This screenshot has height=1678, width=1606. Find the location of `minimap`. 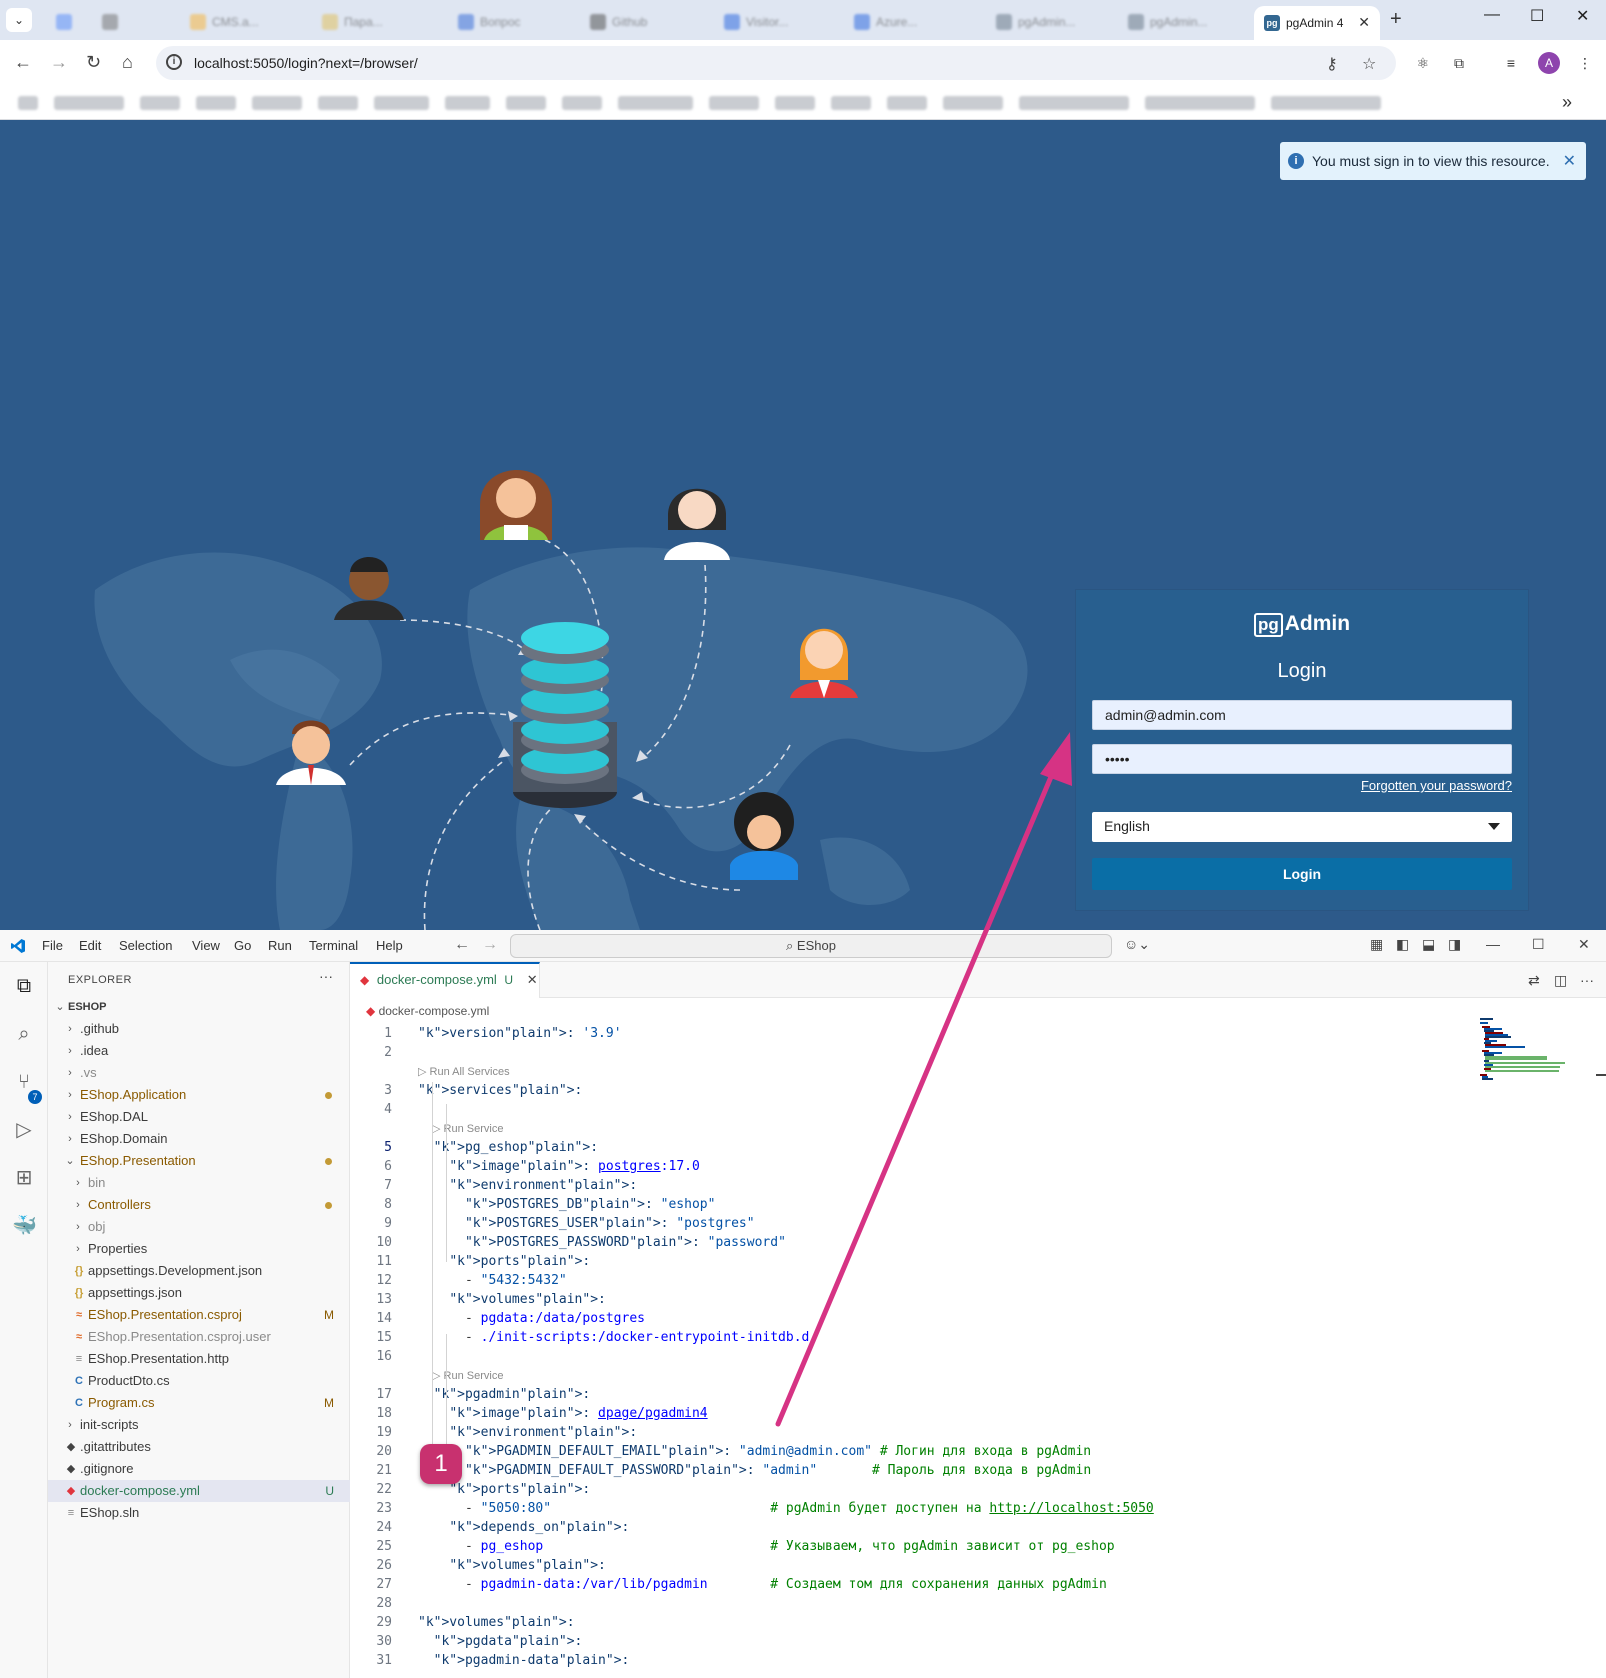

minimap is located at coordinates (1528, 1050).